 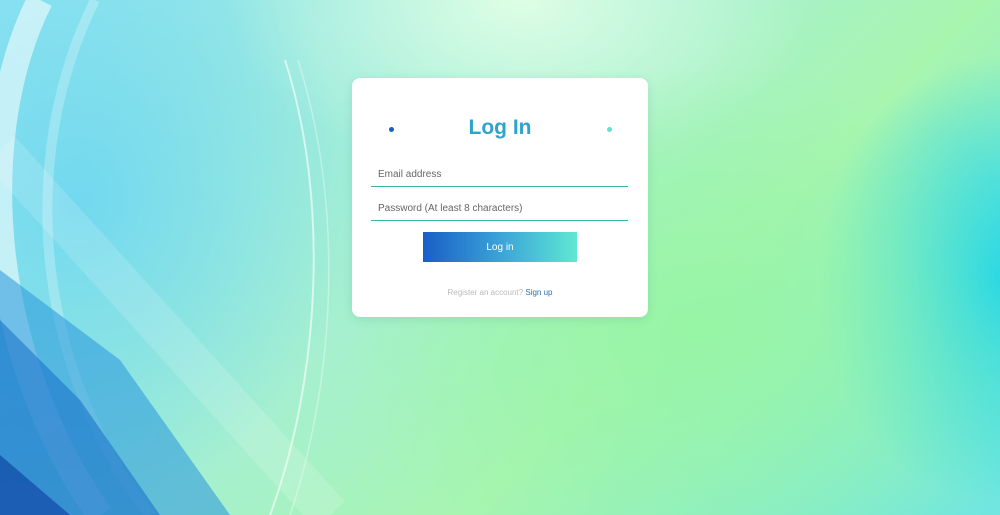 I want to click on signup-link: Sign up, so click(x=538, y=292).